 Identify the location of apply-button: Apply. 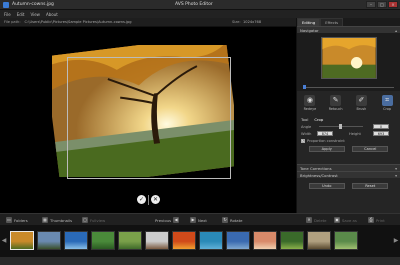
(326, 149).